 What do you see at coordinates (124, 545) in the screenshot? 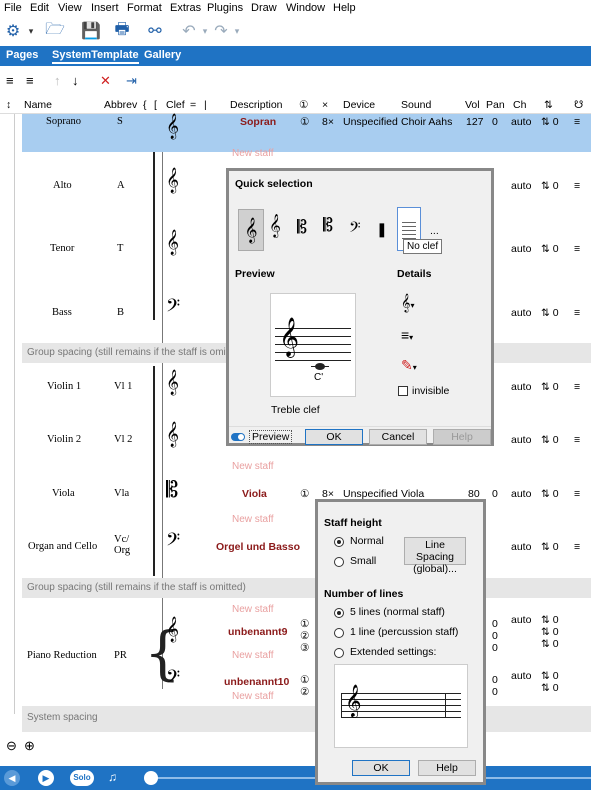
I see `row-abbrev: Vc/ Org` at bounding box center [124, 545].